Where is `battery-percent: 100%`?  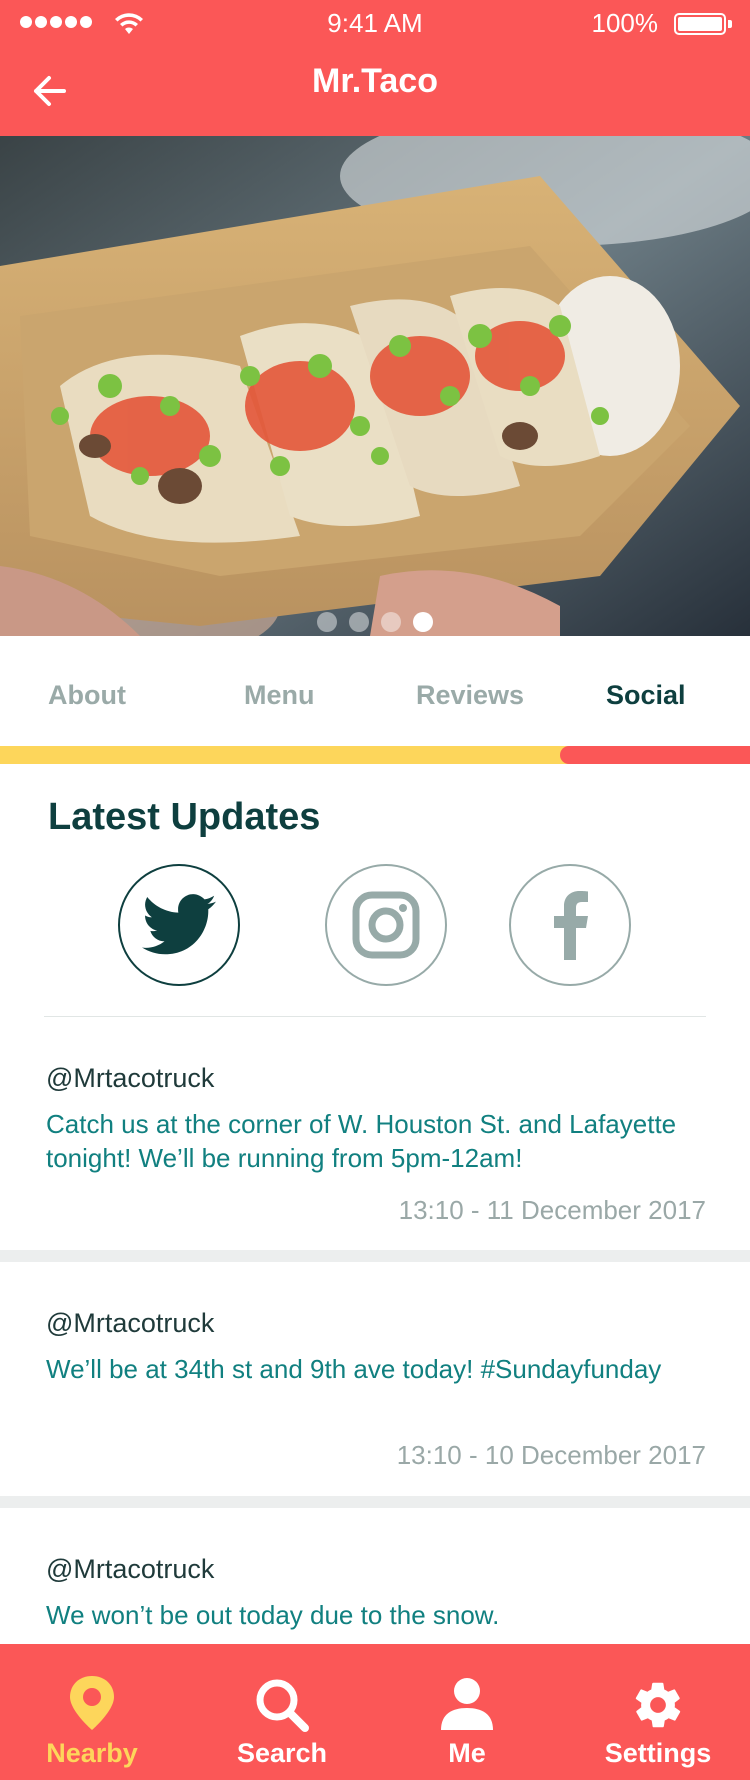 battery-percent: 100% is located at coordinates (625, 23).